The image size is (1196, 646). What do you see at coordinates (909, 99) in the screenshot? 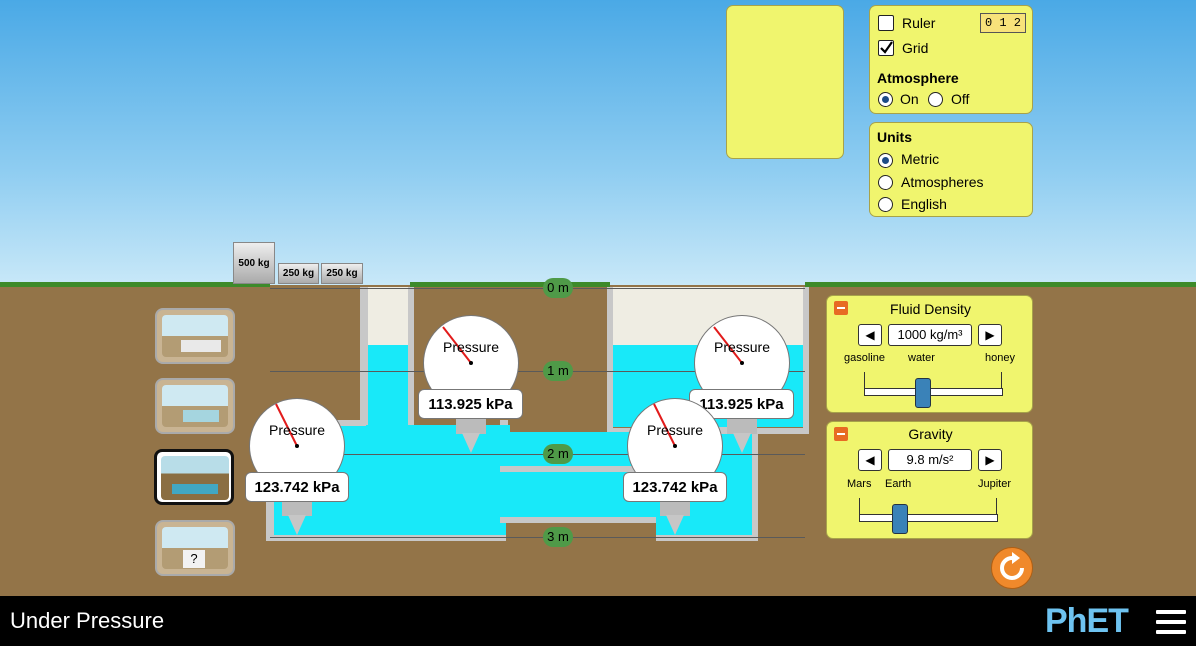
I see `atmosphere-on-label: On` at bounding box center [909, 99].